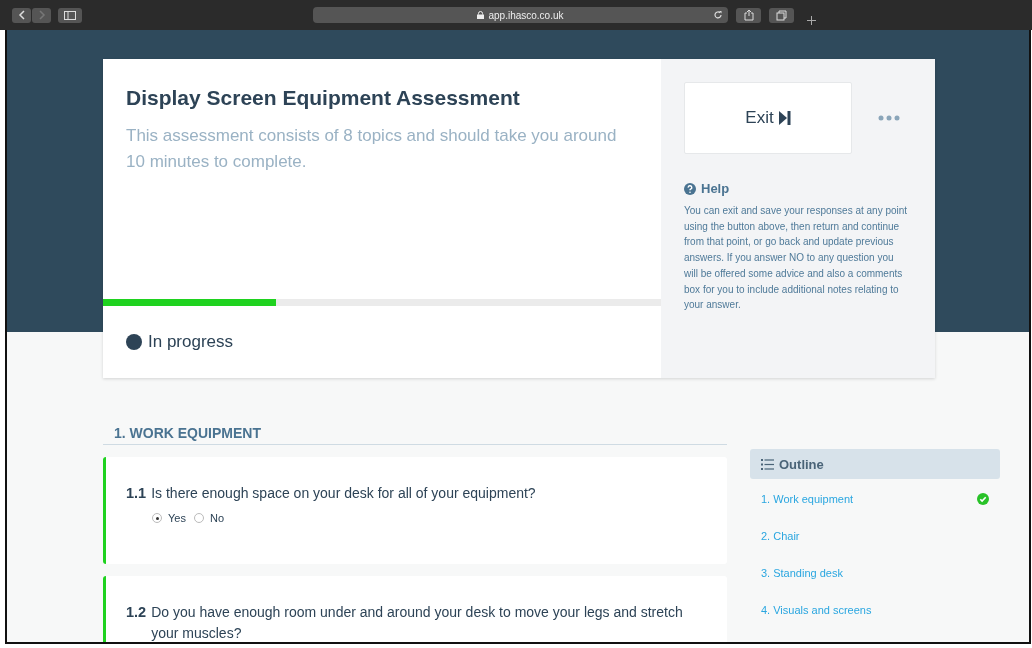  What do you see at coordinates (784, 118) in the screenshot?
I see `skip-end-icon` at bounding box center [784, 118].